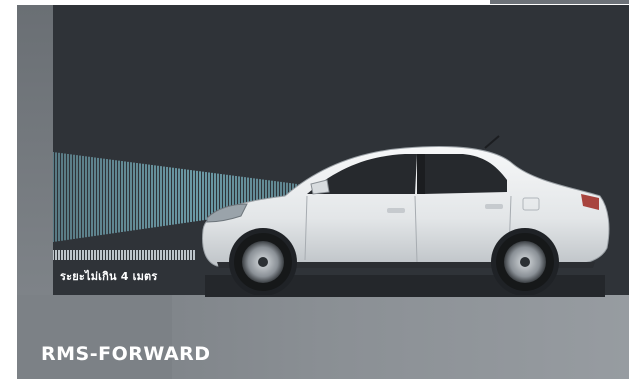 This screenshot has width=629, height=379. I want to click on top-accent-line, so click(559, 2).